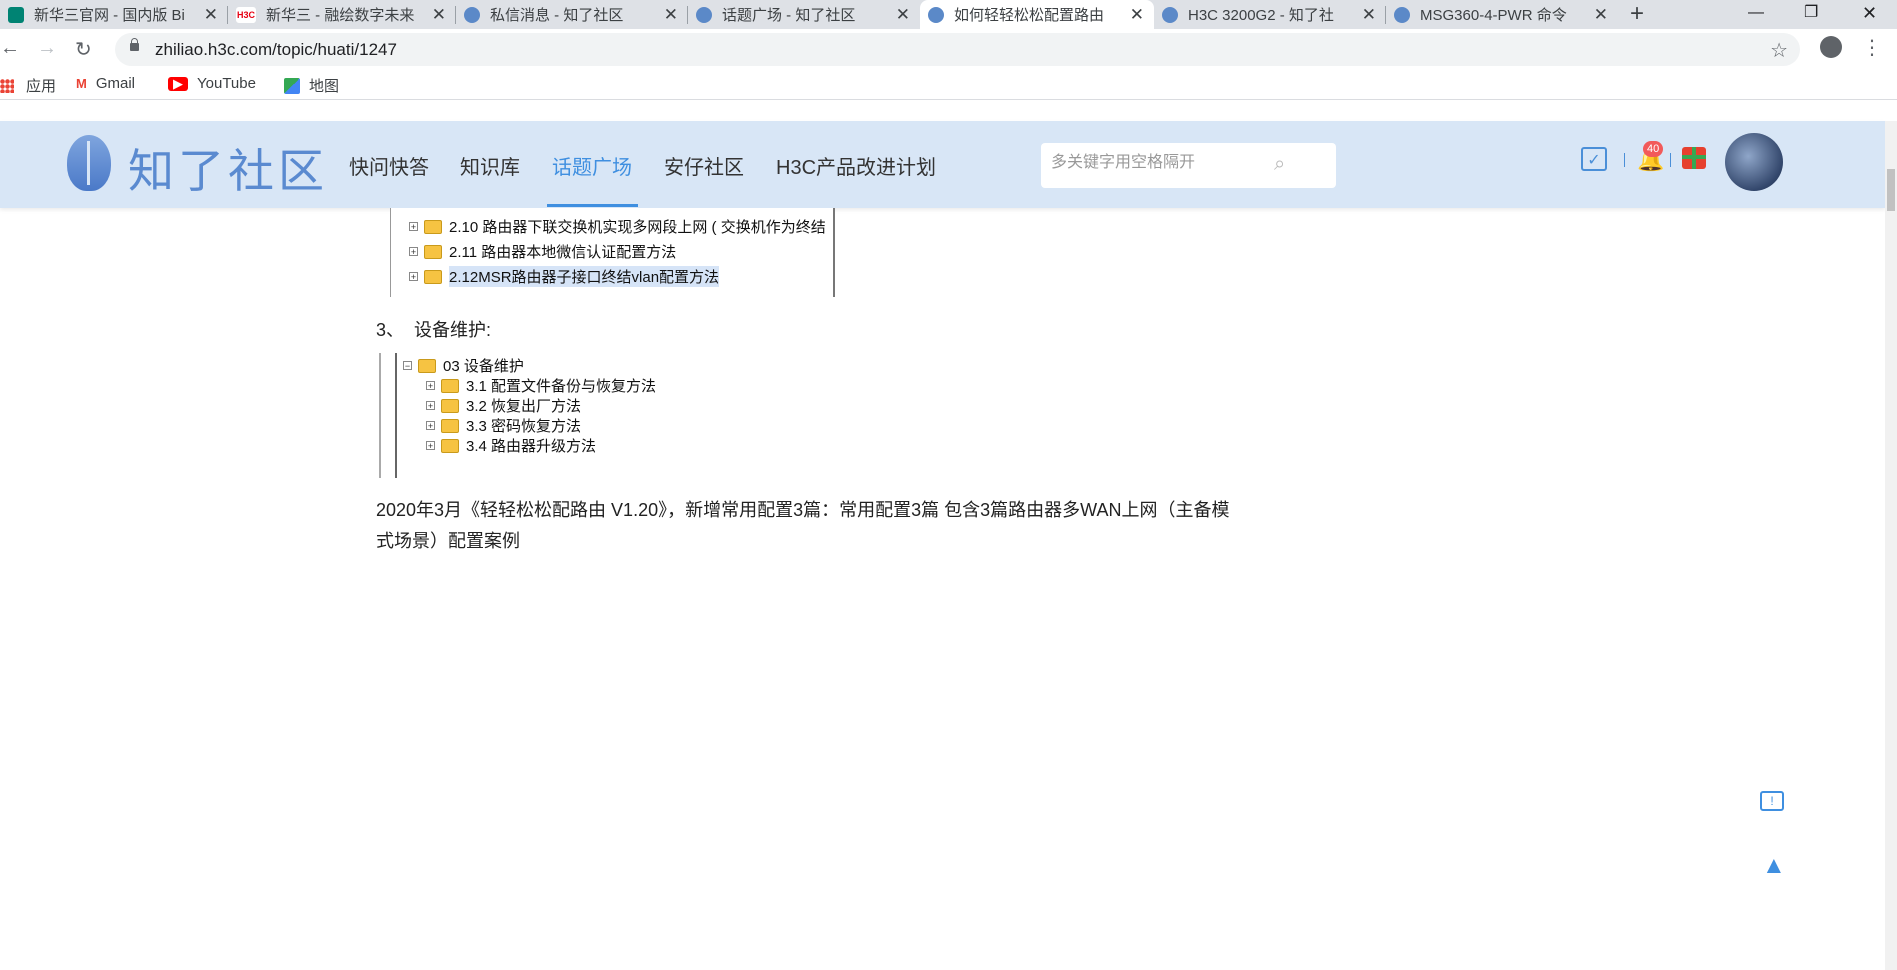 The width and height of the screenshot is (1897, 970). I want to click on youtube-icon: ▶, so click(178, 83).